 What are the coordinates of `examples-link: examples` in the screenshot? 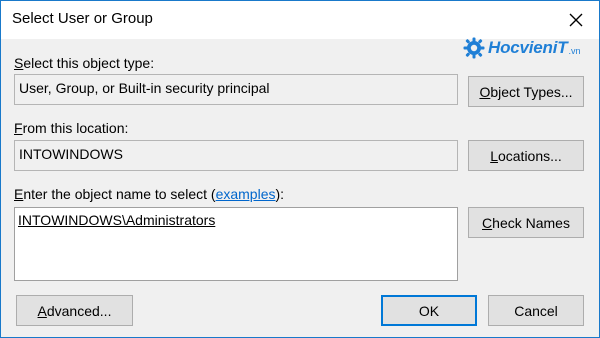 It's located at (246, 194).